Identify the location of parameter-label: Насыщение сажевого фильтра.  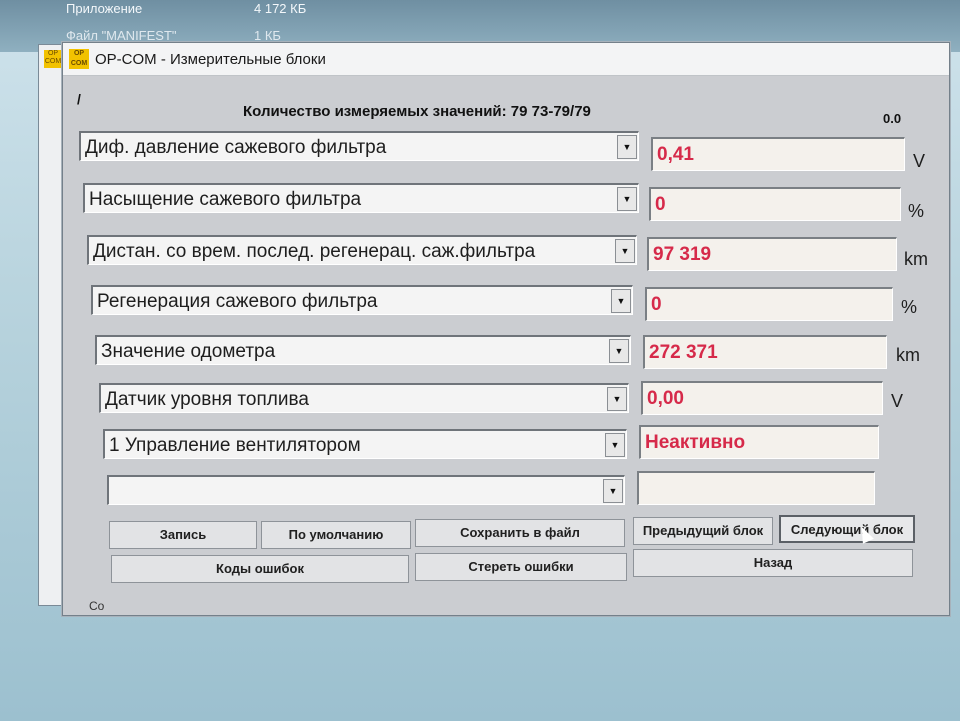
(225, 199).